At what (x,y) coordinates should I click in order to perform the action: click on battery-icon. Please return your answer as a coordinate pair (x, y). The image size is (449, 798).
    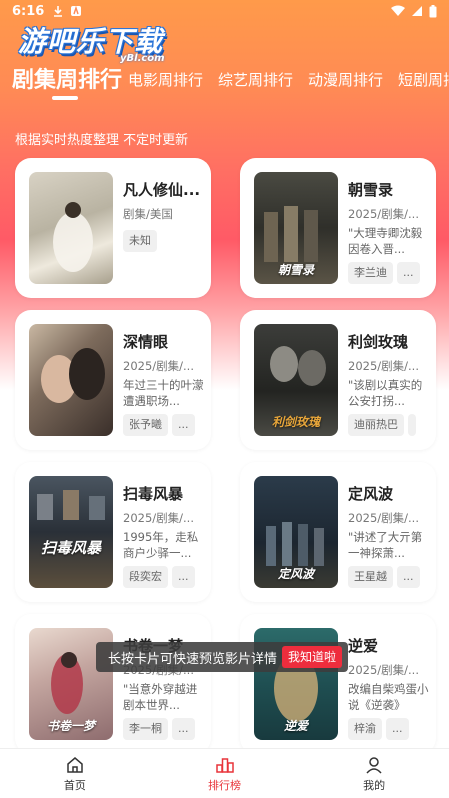
    Looking at the image, I should click on (433, 10).